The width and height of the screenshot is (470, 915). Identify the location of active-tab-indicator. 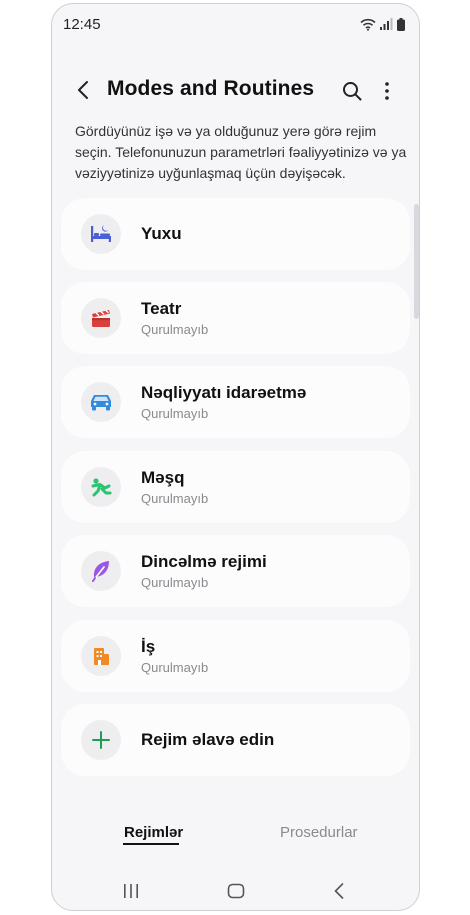
(151, 844).